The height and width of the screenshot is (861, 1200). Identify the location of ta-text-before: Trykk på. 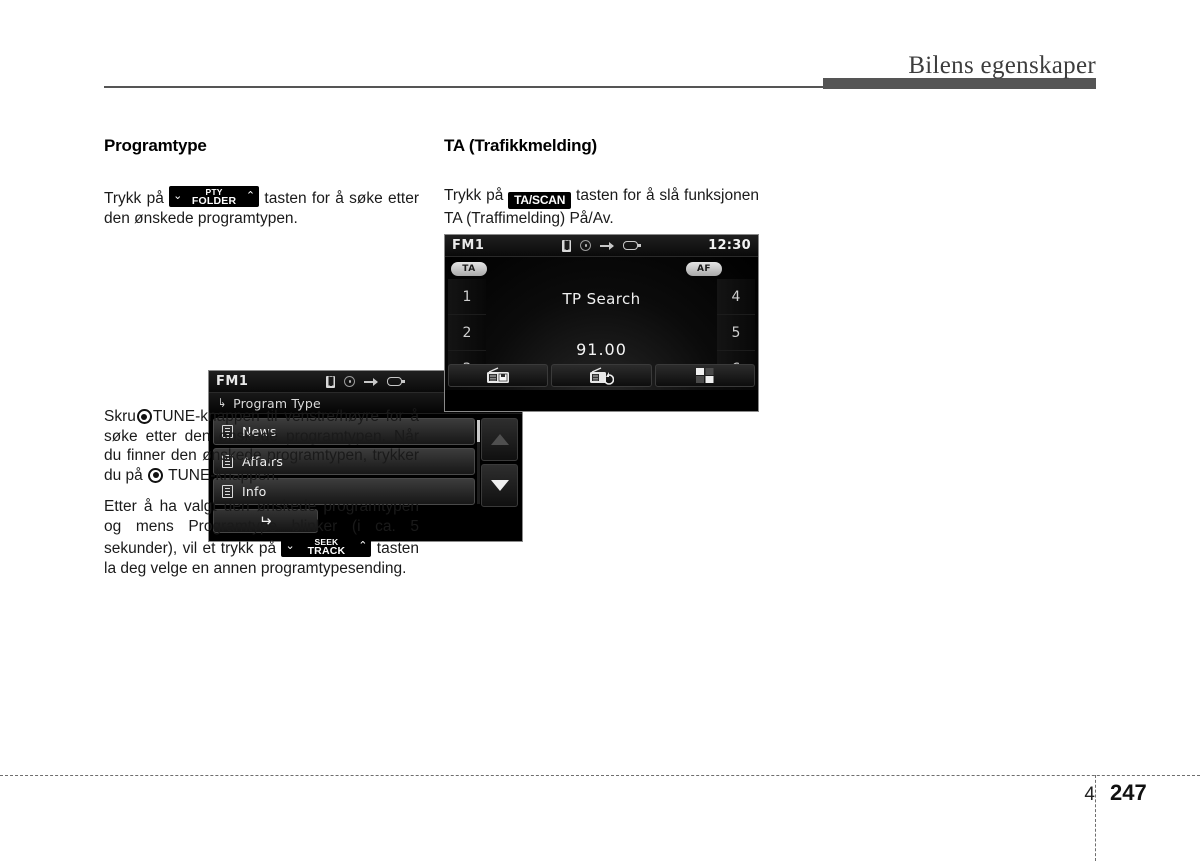
(474, 195).